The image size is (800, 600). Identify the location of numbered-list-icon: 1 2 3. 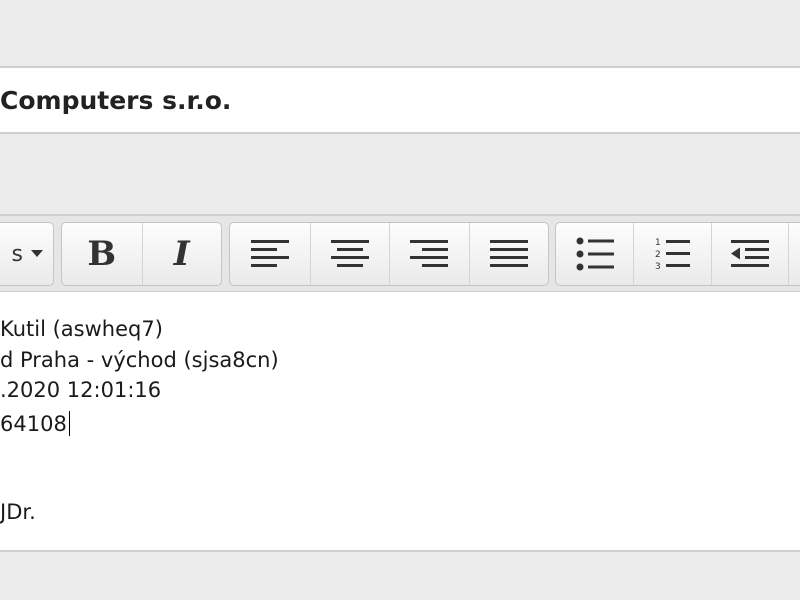
(673, 254).